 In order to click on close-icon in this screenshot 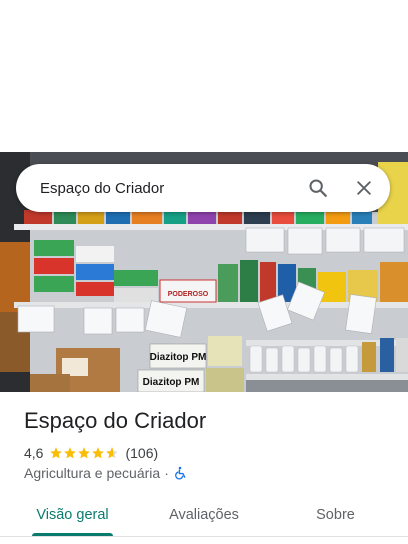, I will do `click(364, 188)`.